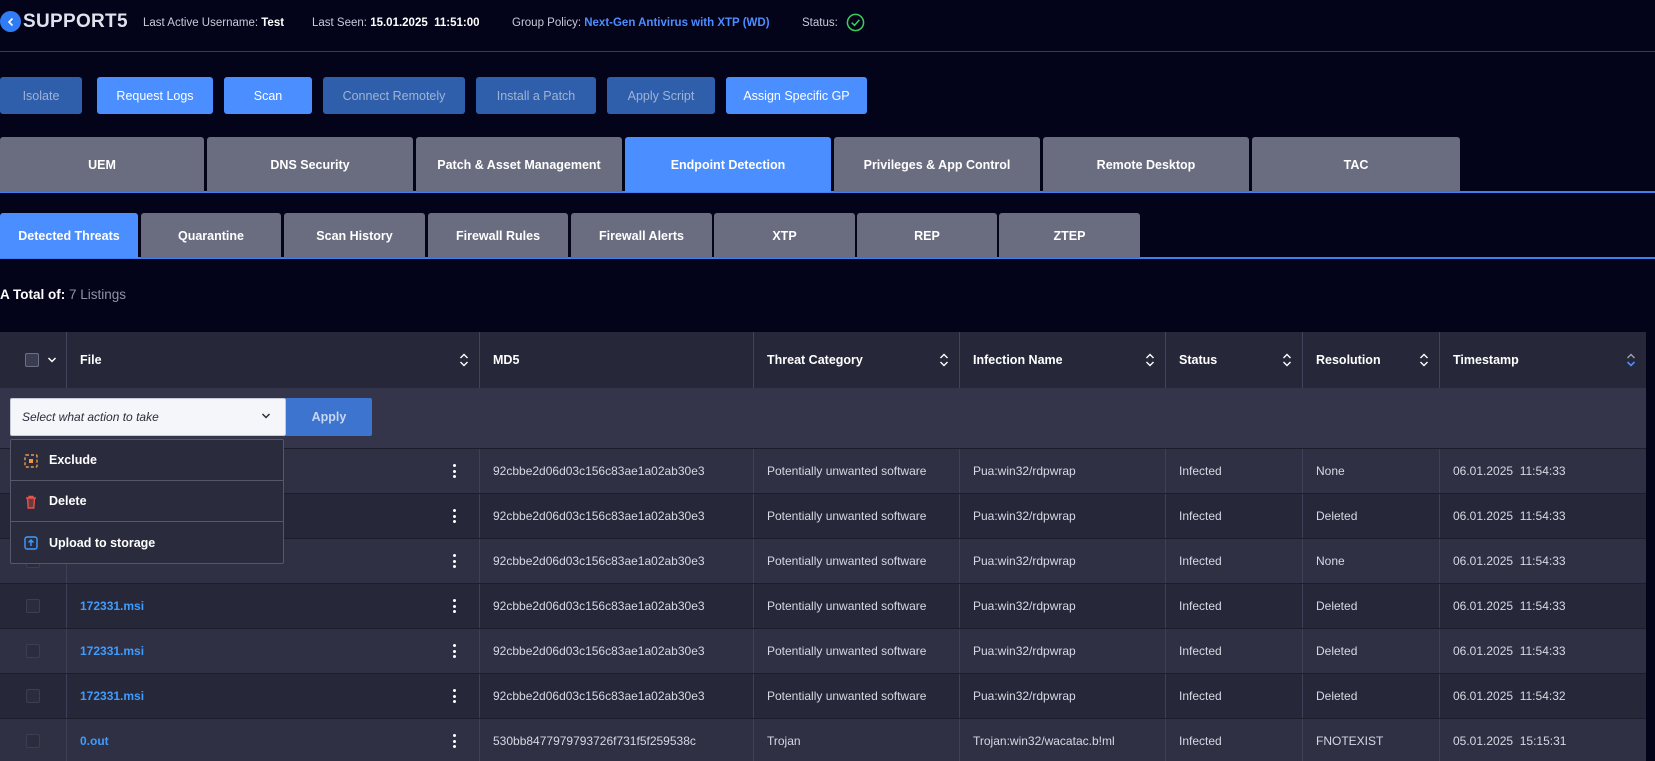 The width and height of the screenshot is (1655, 761). Describe the element at coordinates (857, 360) in the screenshot. I see `column-threat-category: Threat Category` at that location.